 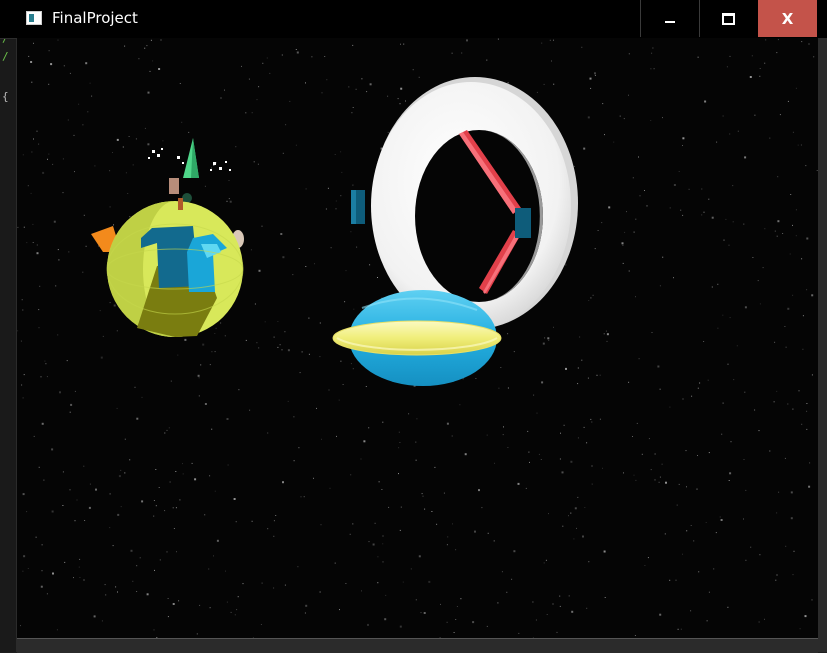 What do you see at coordinates (728, 18) in the screenshot?
I see `maximize-button` at bounding box center [728, 18].